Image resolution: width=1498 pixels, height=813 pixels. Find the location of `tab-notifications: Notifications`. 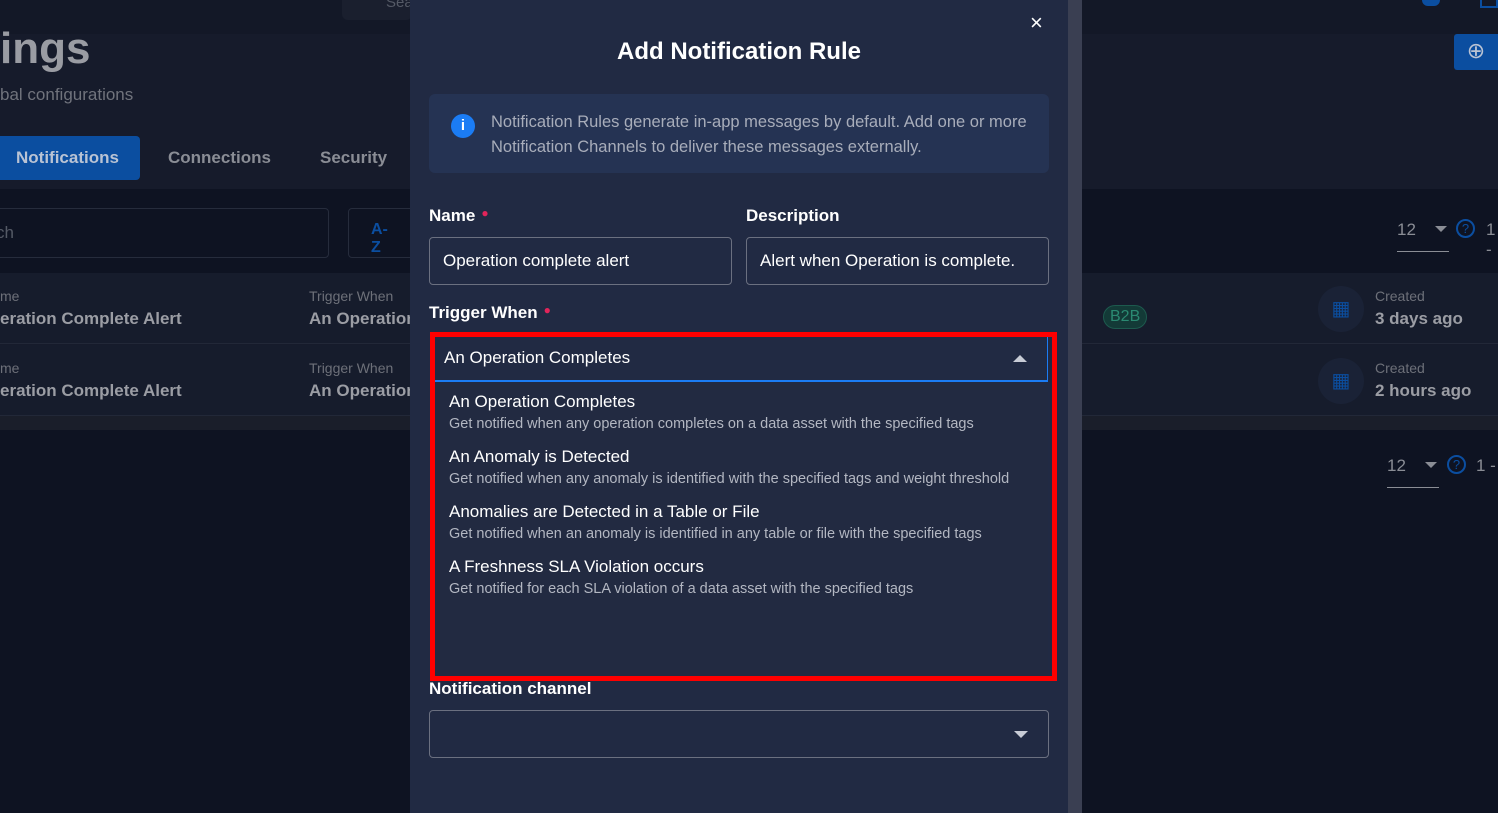

tab-notifications: Notifications is located at coordinates (70, 158).